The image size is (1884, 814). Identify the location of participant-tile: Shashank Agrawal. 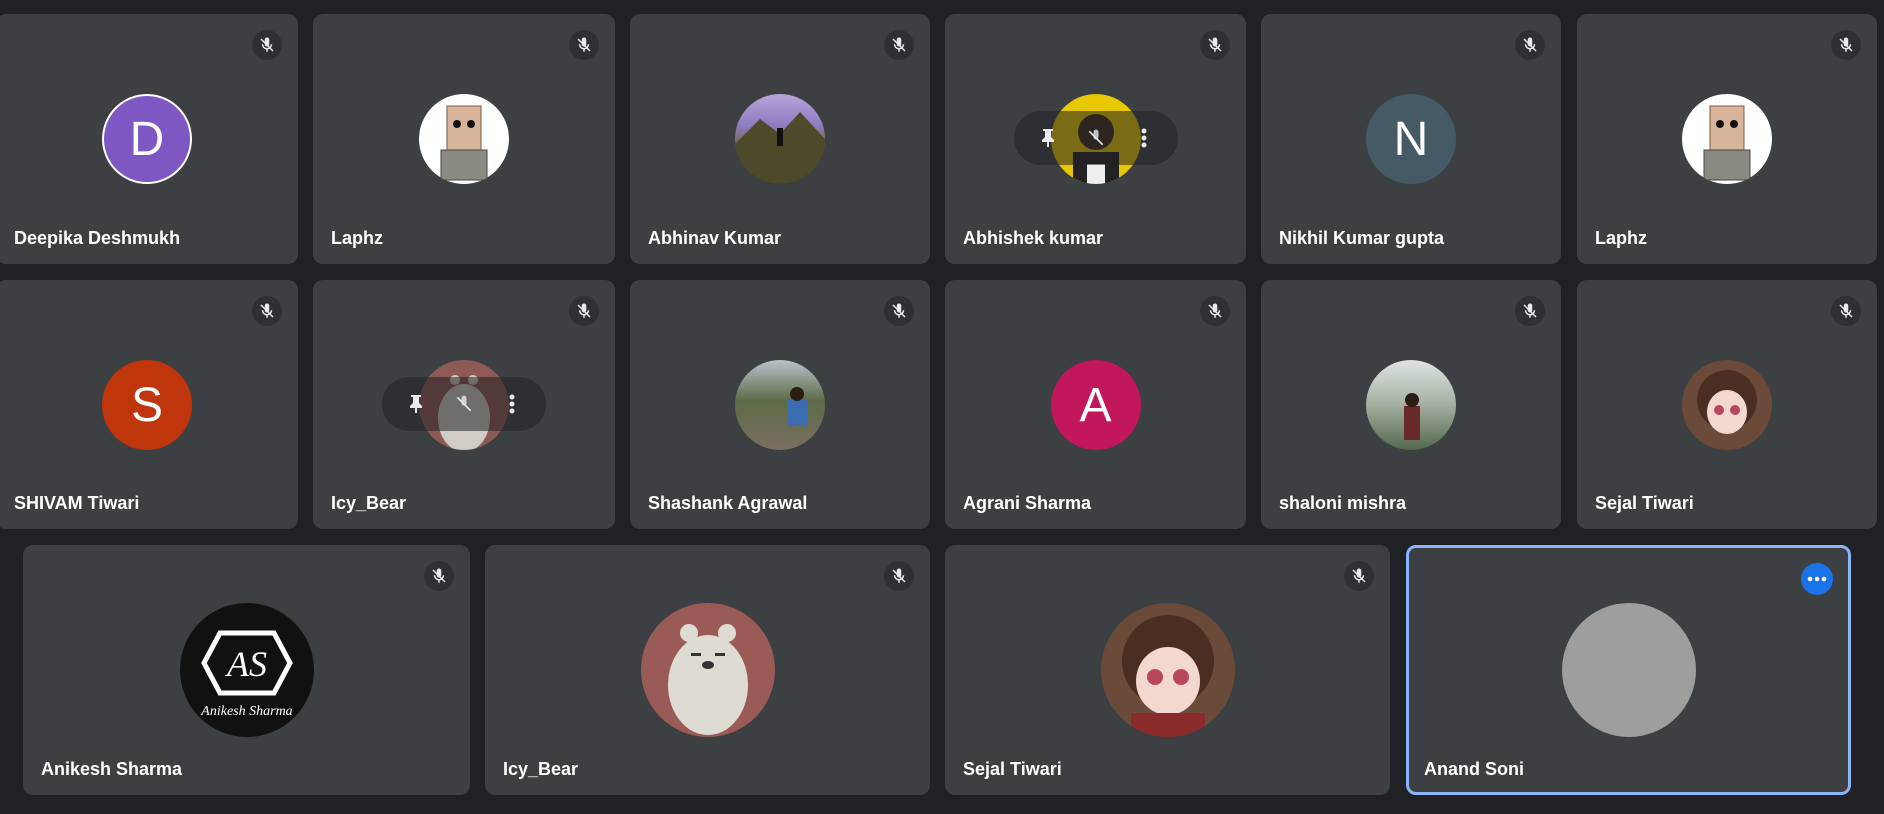
(780, 404).